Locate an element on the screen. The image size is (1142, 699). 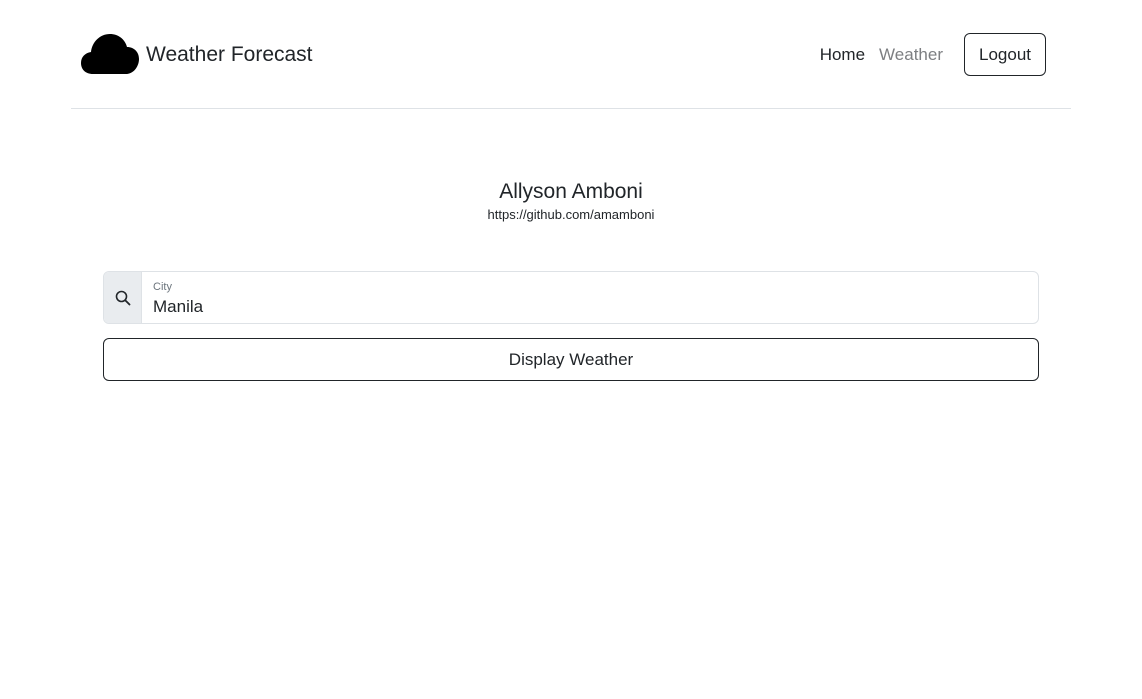
nav-links: Home Weather Logout is located at coordinates (933, 54).